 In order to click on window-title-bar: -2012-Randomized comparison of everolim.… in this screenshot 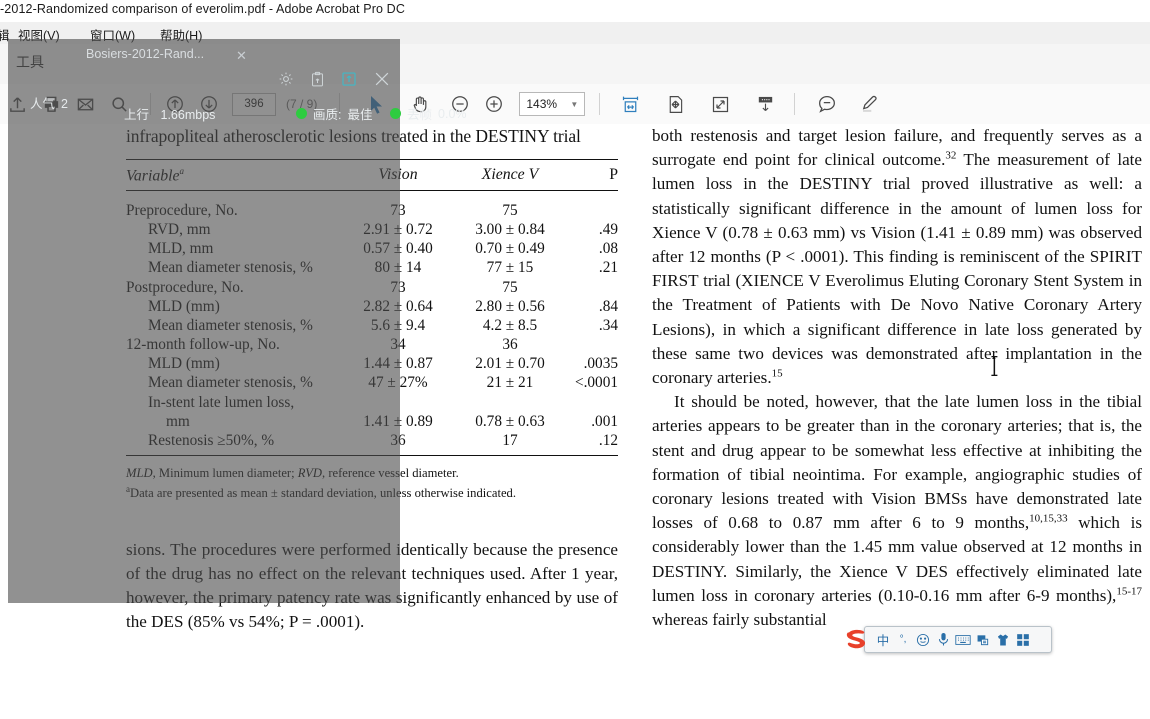, I will do `click(575, 11)`.